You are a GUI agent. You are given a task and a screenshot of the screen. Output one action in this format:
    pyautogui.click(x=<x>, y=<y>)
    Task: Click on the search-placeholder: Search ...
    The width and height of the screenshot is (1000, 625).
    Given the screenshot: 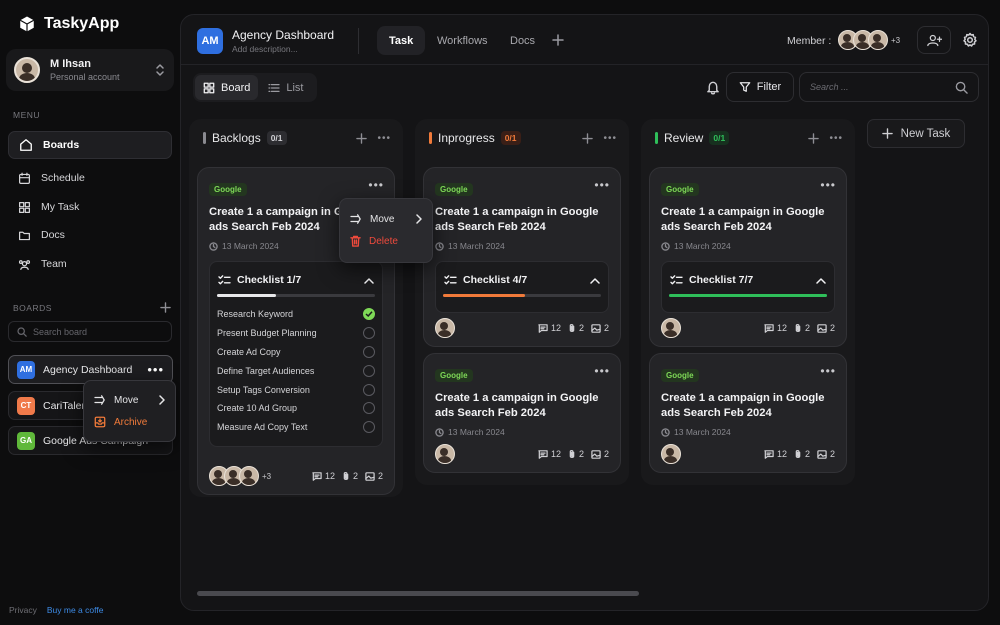 What is the action you would take?
    pyautogui.click(x=829, y=87)
    